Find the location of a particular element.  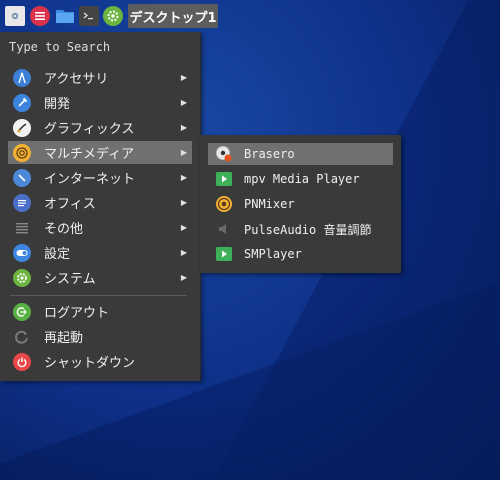

menu-item-internet: インターネット ▶ is located at coordinates (100, 177).